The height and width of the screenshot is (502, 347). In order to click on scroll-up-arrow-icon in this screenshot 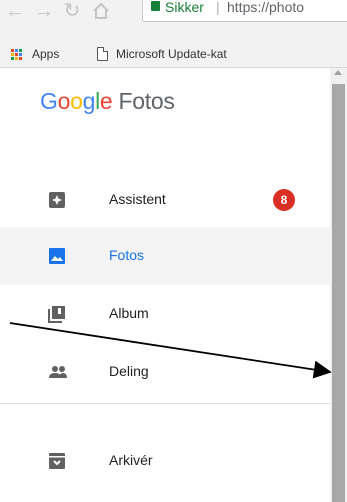, I will do `click(338, 72)`.